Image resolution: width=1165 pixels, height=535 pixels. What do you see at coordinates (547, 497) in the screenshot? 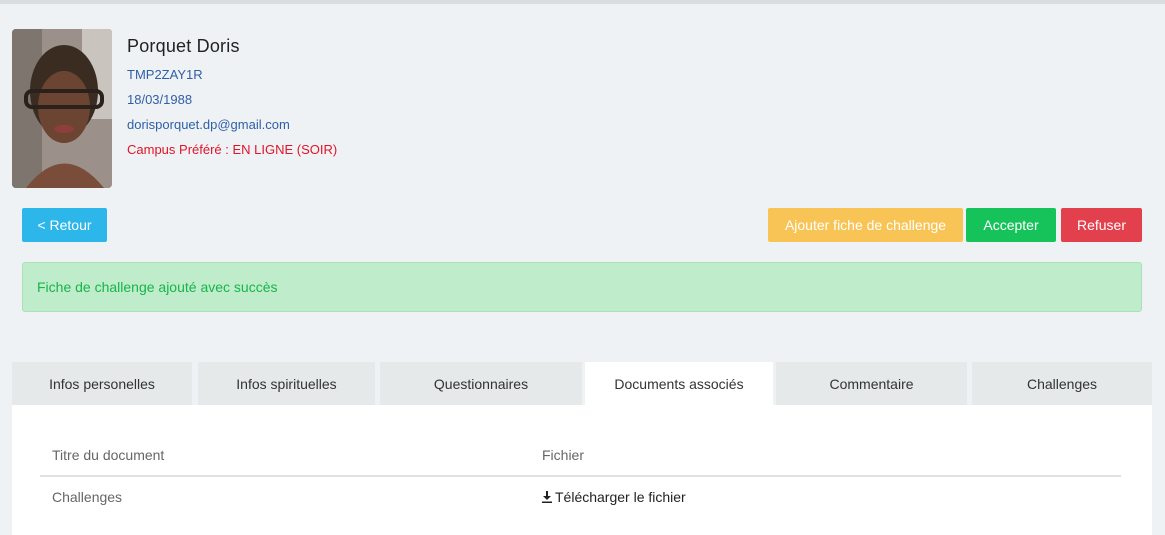
I see `download-icon` at bounding box center [547, 497].